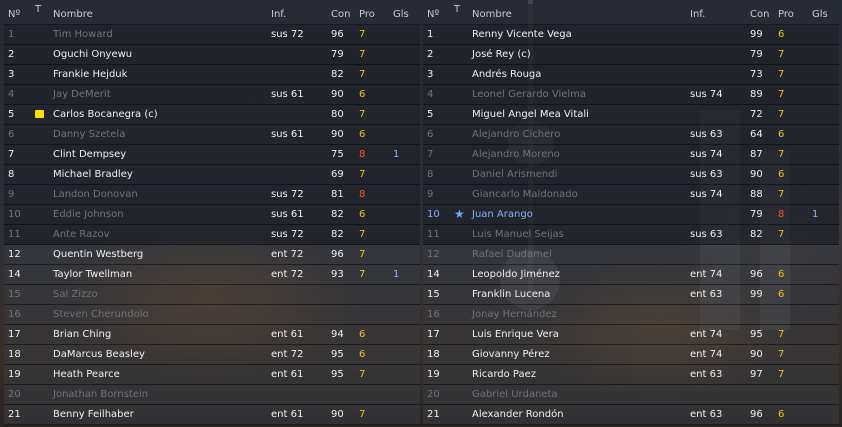 The width and height of the screenshot is (842, 427). Describe the element at coordinates (631, 415) in the screenshot. I see `table-row: 21 Alexander Rondón ent 63 96 6` at that location.